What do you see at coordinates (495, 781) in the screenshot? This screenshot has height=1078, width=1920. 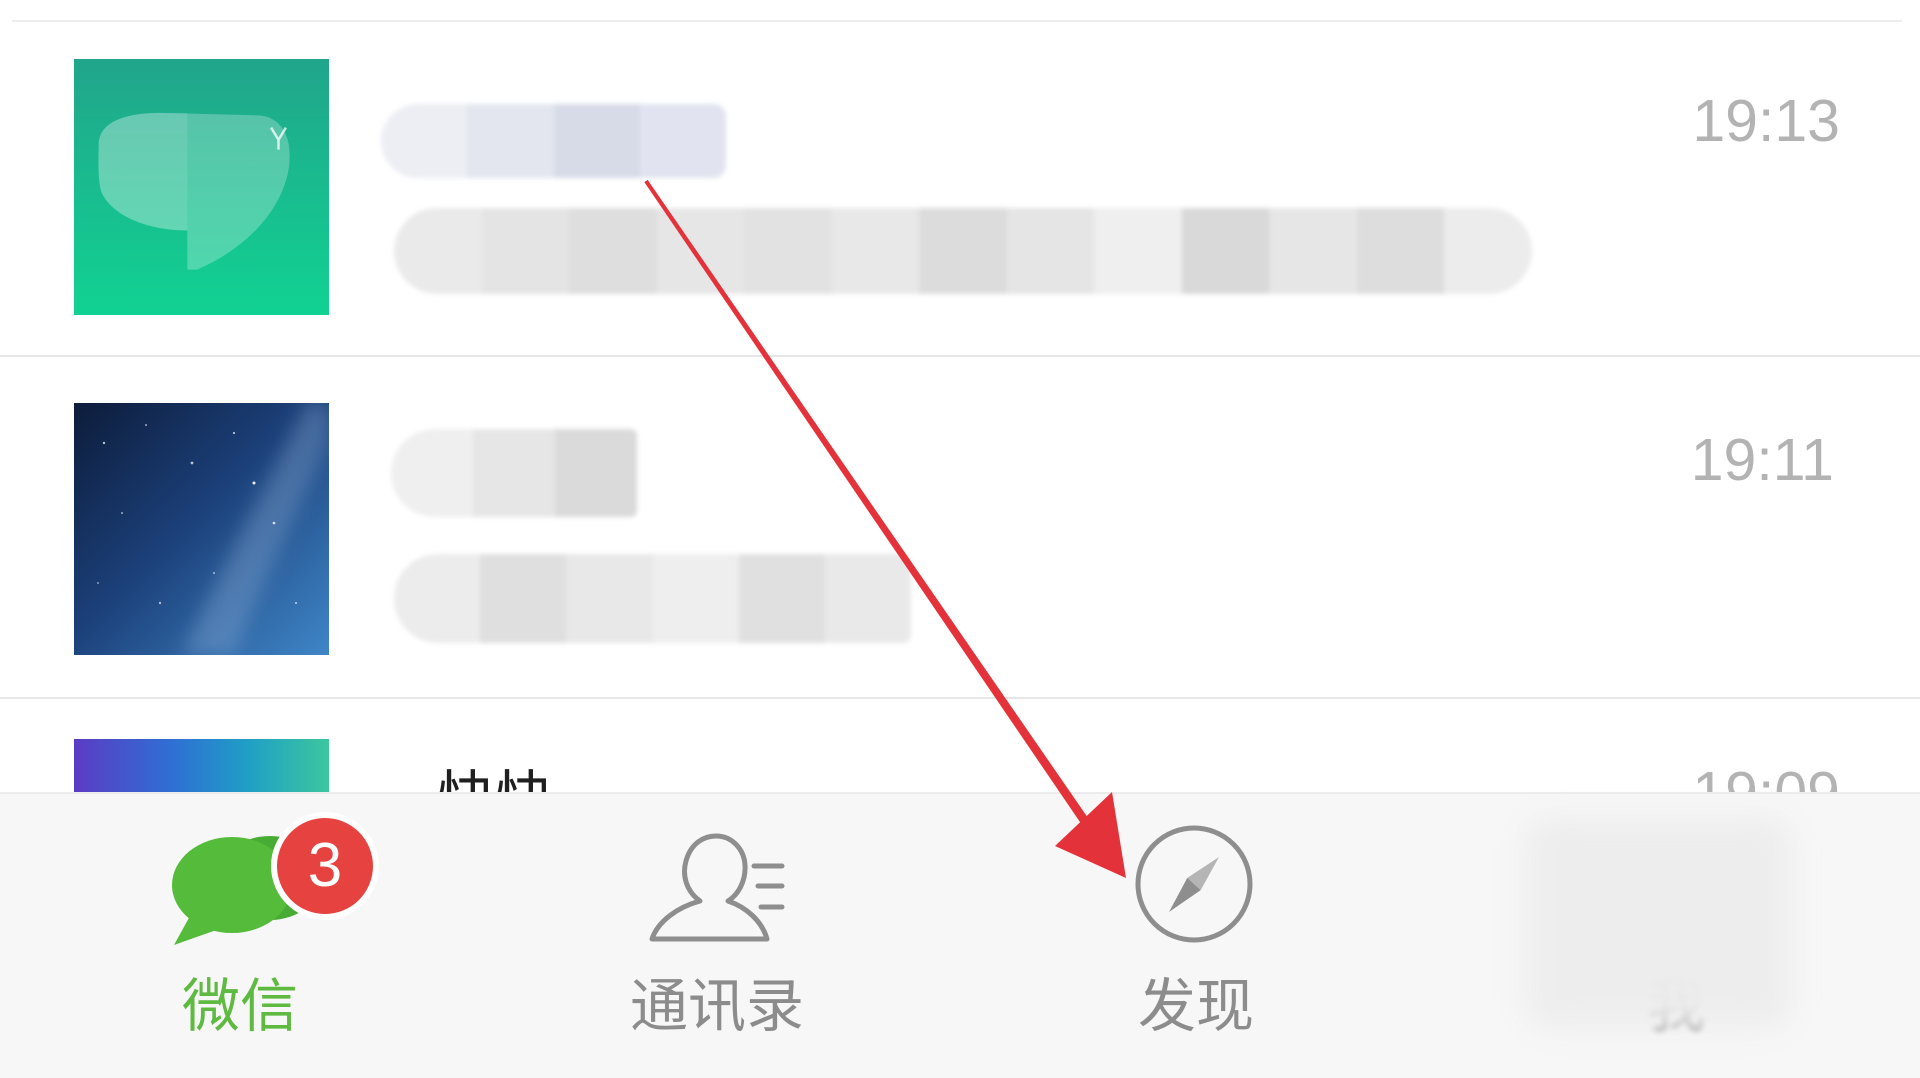 I see `contact-name: 快快` at bounding box center [495, 781].